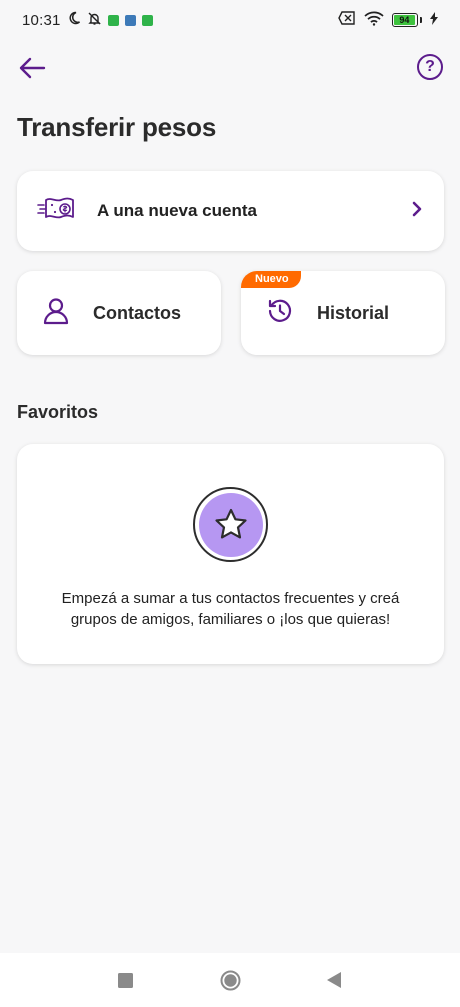  I want to click on contacts-label: Contactos, so click(137, 312).